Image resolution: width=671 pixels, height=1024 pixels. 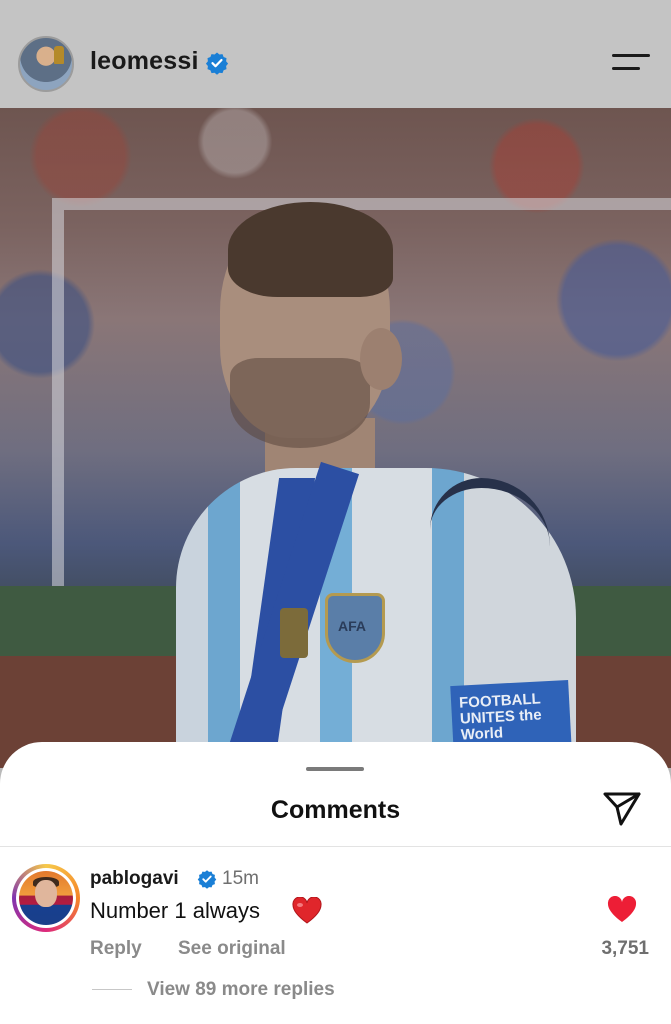 I want to click on comment-timestamp: 15m, so click(x=240, y=878).